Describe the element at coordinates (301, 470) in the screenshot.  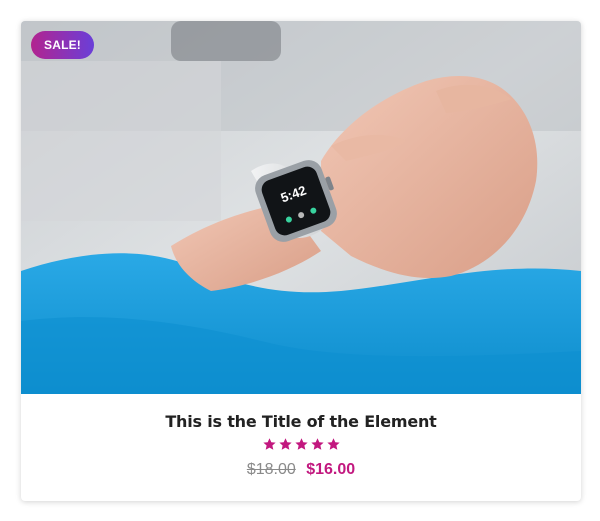
I see `price-block: $18.00 $16.00` at that location.